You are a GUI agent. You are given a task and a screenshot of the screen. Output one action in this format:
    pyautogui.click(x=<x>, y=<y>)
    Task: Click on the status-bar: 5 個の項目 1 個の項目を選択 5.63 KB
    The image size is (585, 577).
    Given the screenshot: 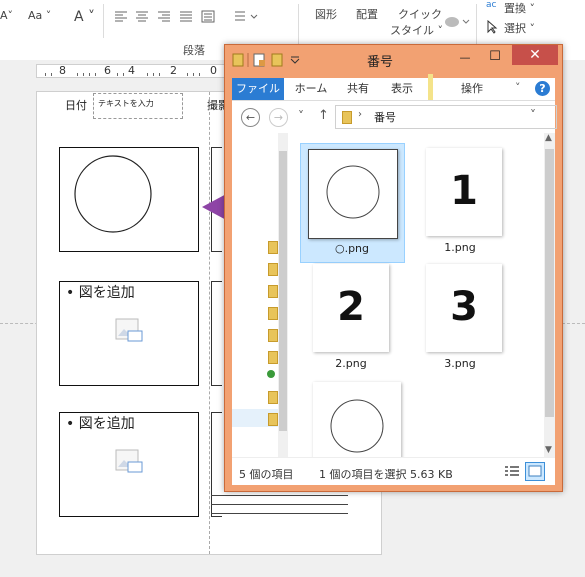 What is the action you would take?
    pyautogui.click(x=393, y=471)
    